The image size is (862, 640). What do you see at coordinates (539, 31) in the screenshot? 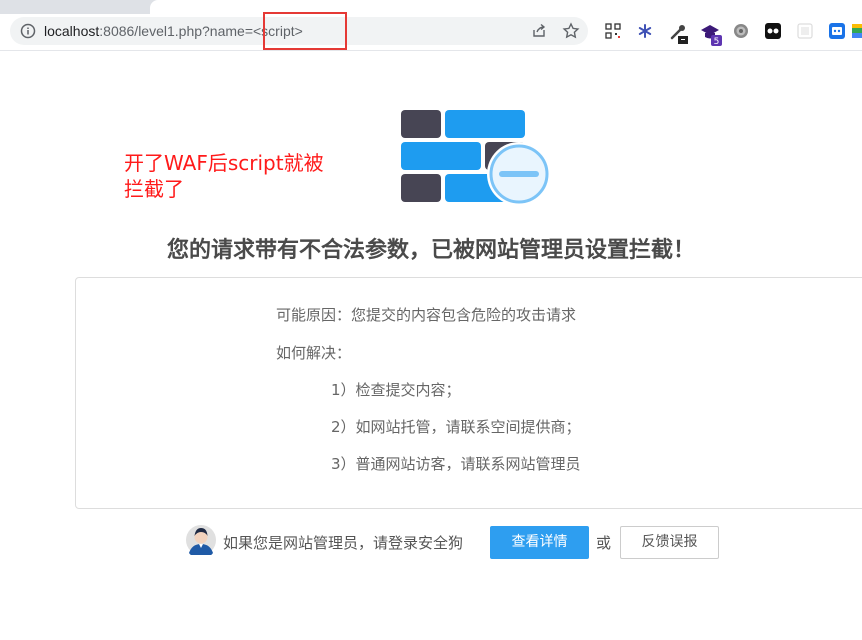
I see `share-icon` at bounding box center [539, 31].